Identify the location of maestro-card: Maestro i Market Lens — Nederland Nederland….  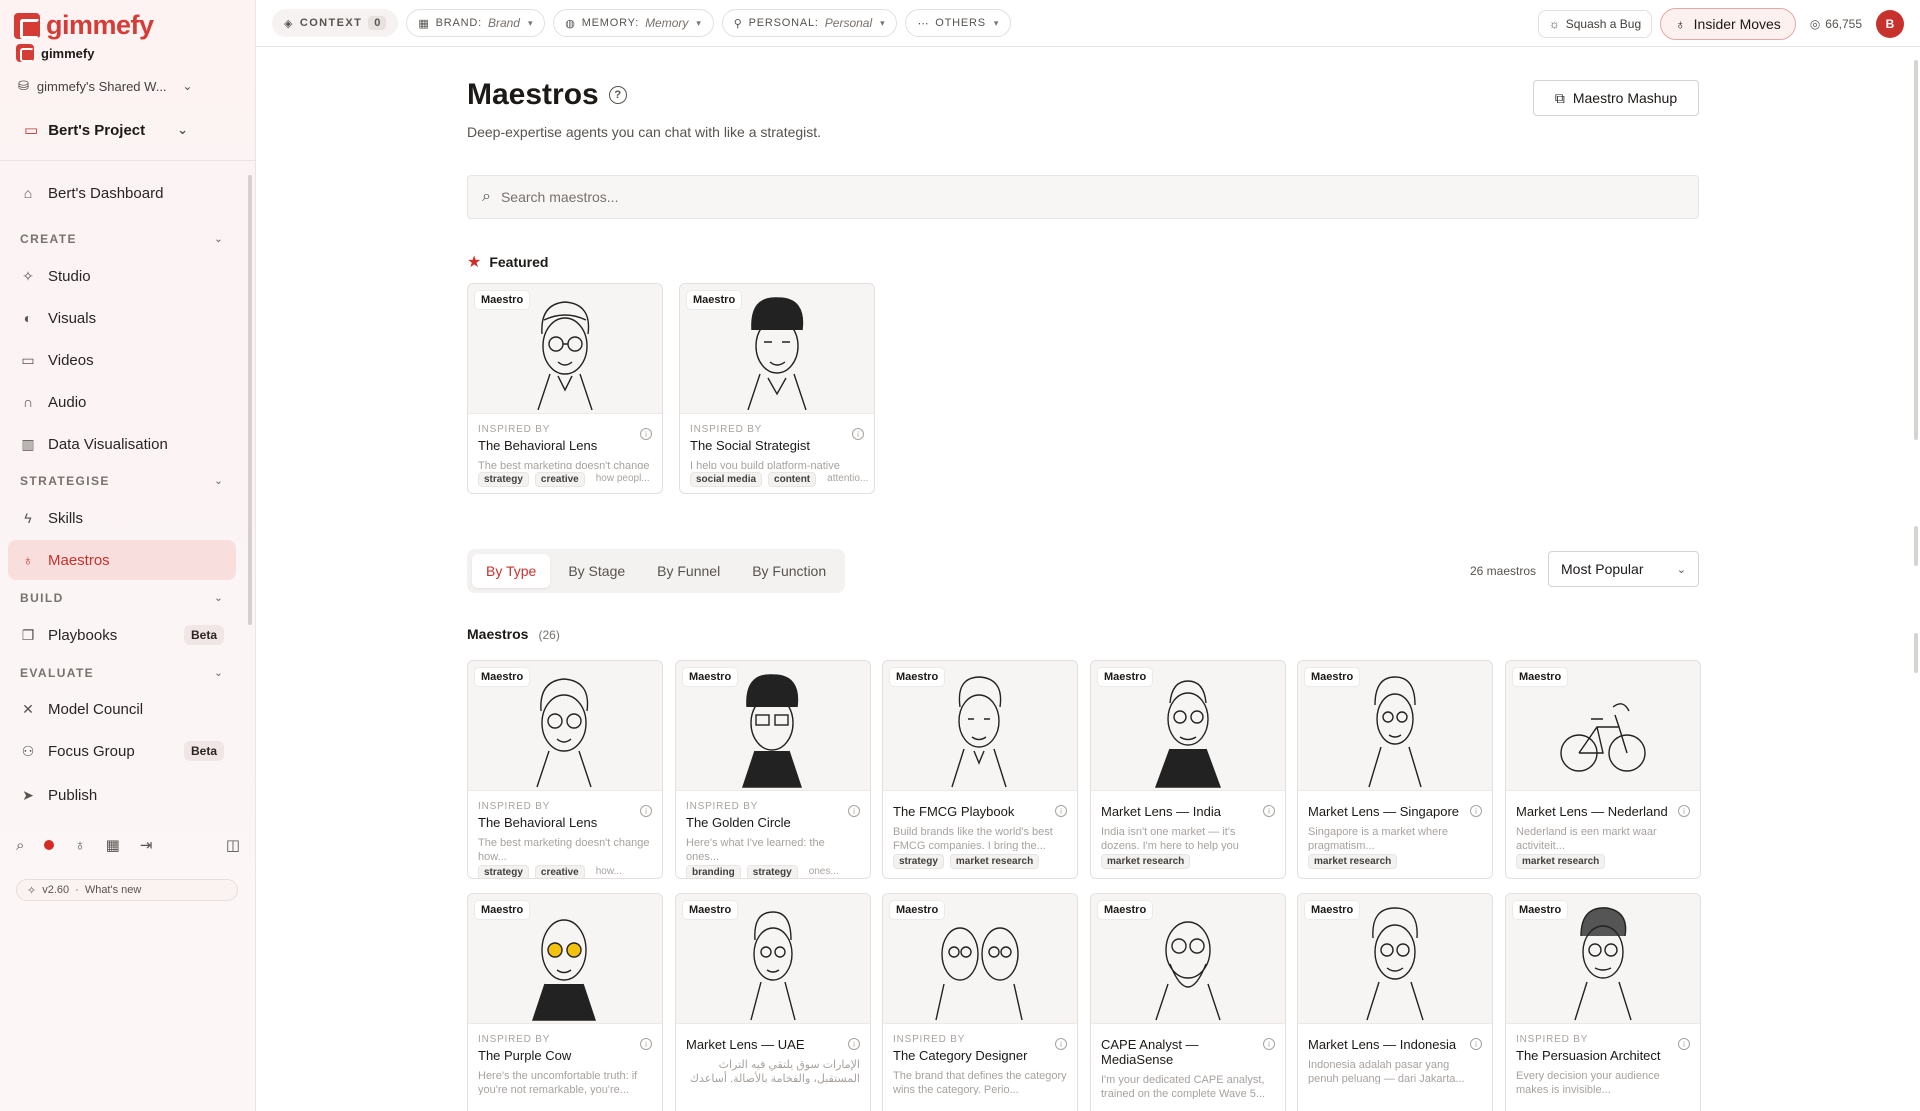
(1603, 769).